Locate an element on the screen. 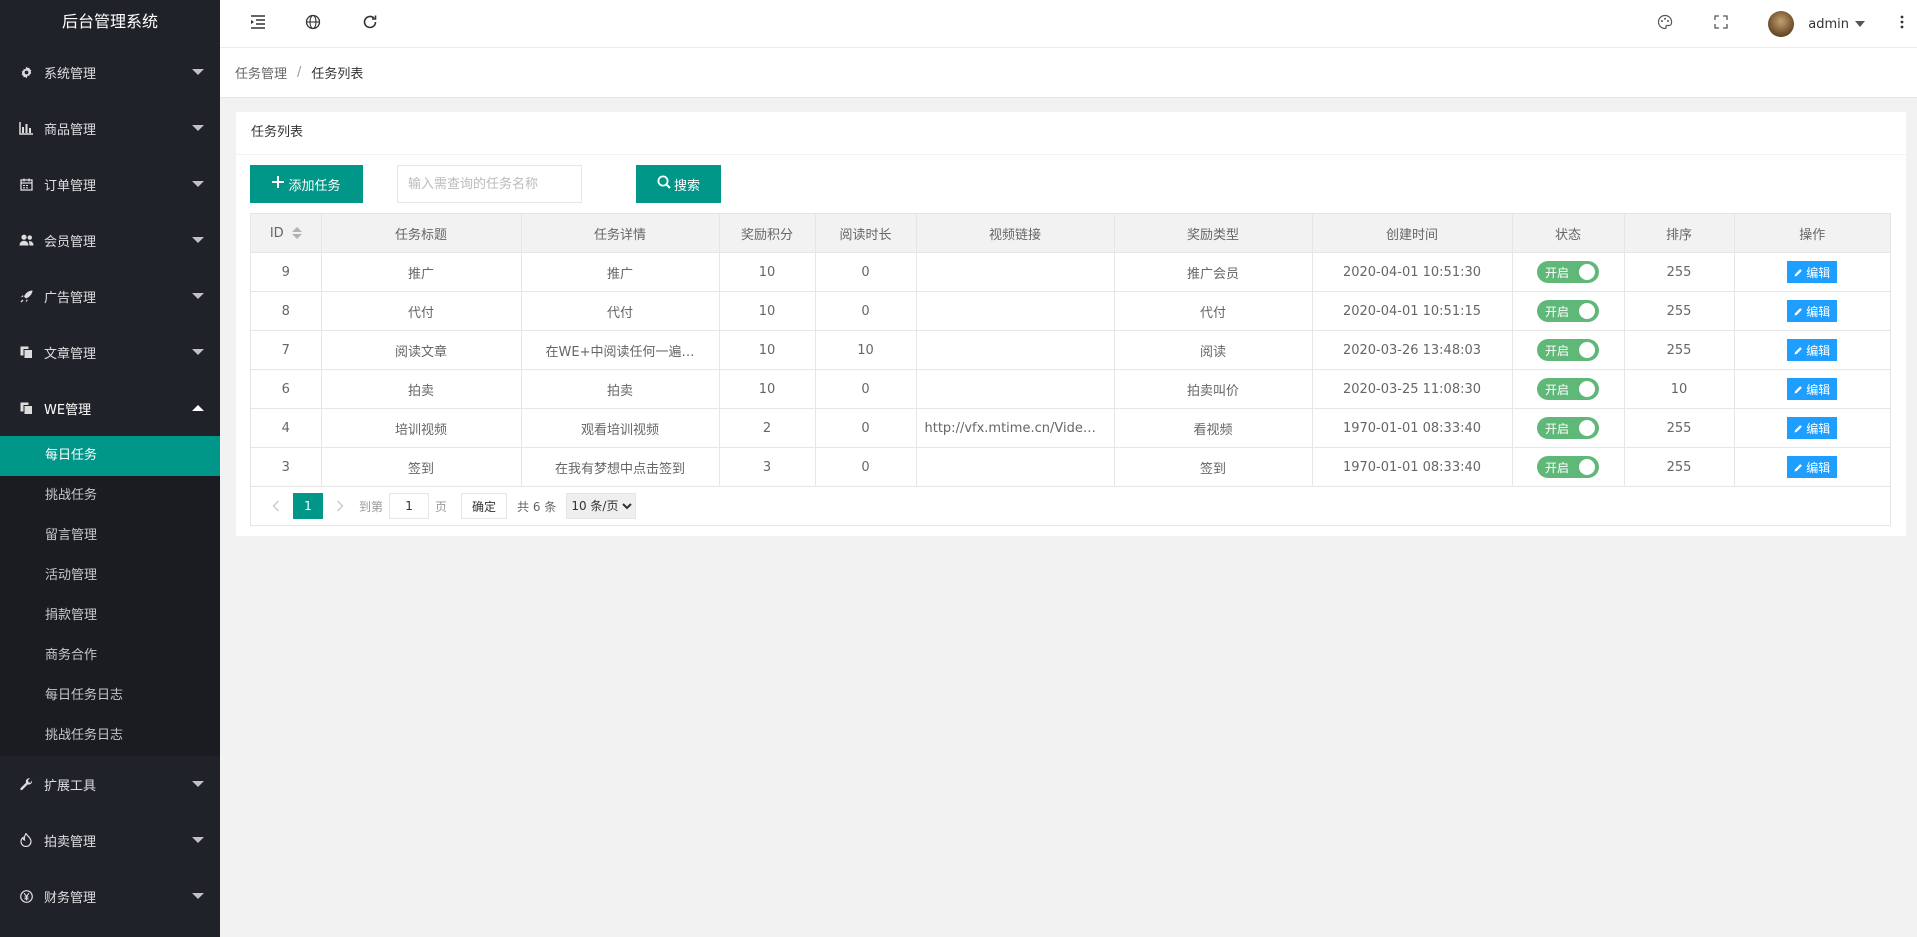  sidebar-subitem: 活动管理 is located at coordinates (110, 576).